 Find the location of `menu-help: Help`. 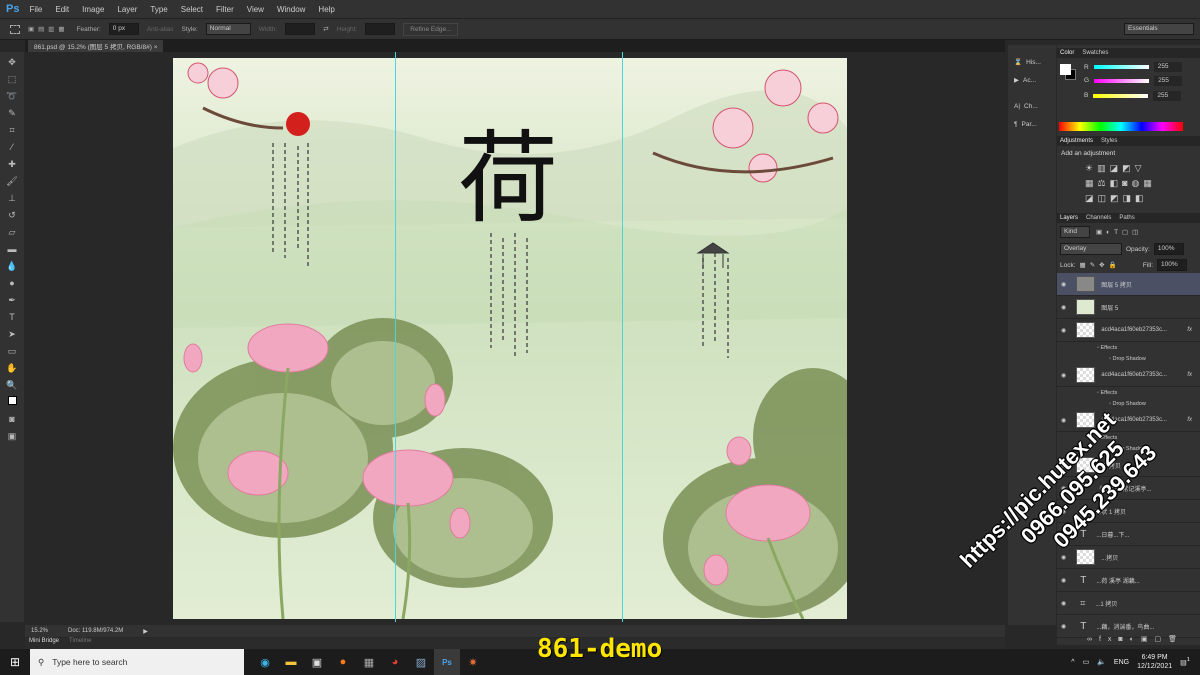

menu-help: Help is located at coordinates (326, 9).